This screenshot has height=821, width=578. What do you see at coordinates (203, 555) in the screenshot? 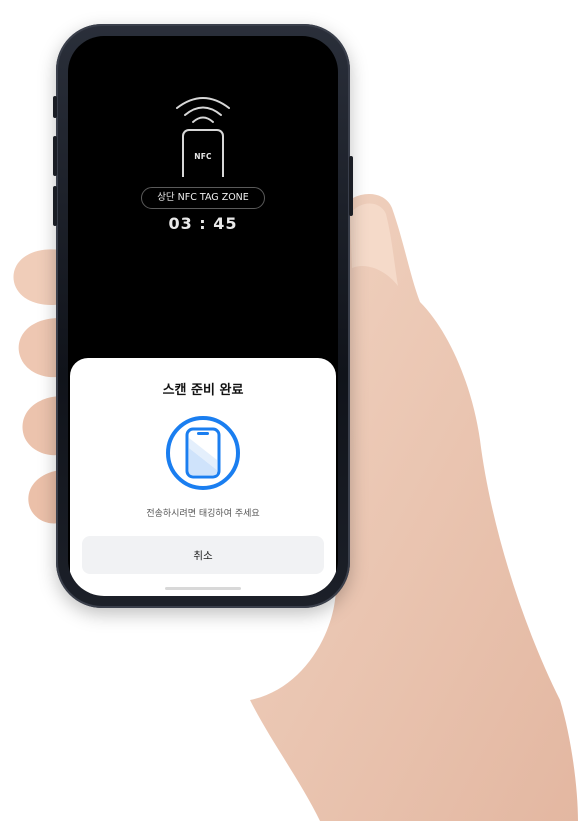
I see `cancel-button: 취소` at bounding box center [203, 555].